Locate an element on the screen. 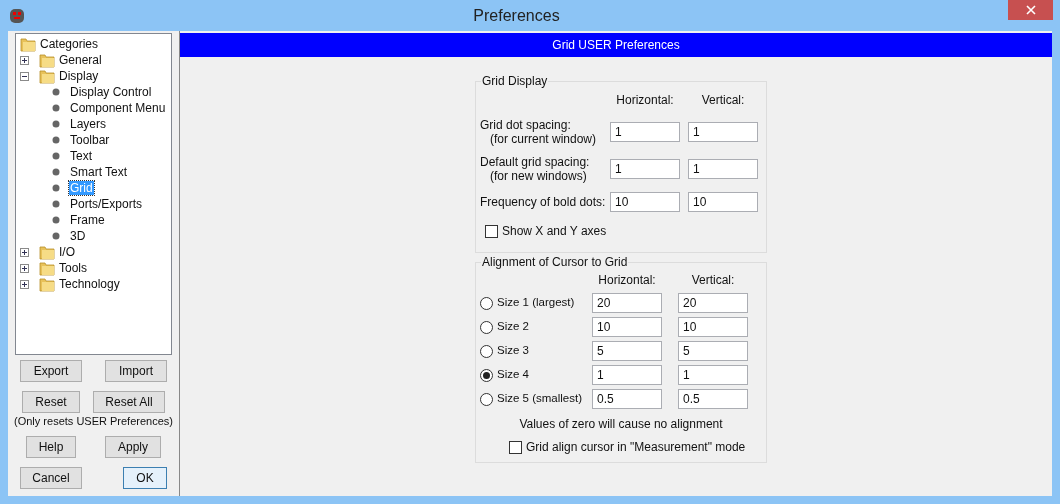 Image resolution: width=1060 pixels, height=504 pixels. collapse-icon is located at coordinates (24, 76).